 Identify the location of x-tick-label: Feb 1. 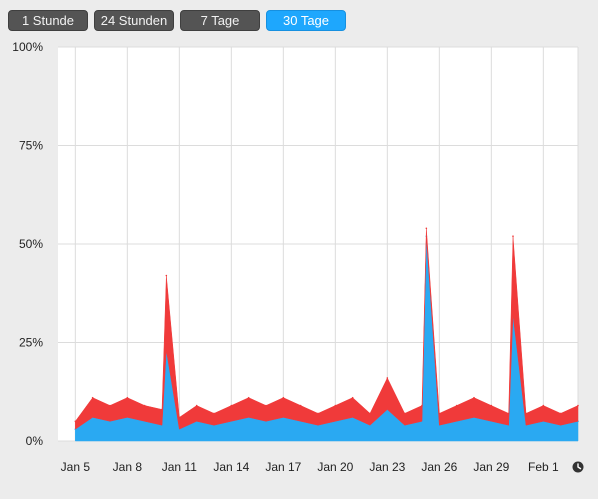
(543, 467).